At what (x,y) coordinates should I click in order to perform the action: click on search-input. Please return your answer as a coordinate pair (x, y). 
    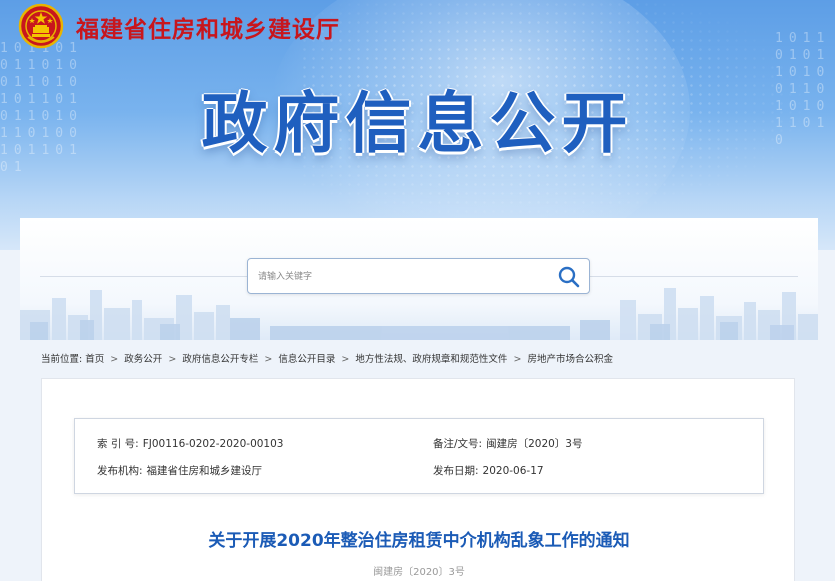
    Looking at the image, I should click on (398, 277).